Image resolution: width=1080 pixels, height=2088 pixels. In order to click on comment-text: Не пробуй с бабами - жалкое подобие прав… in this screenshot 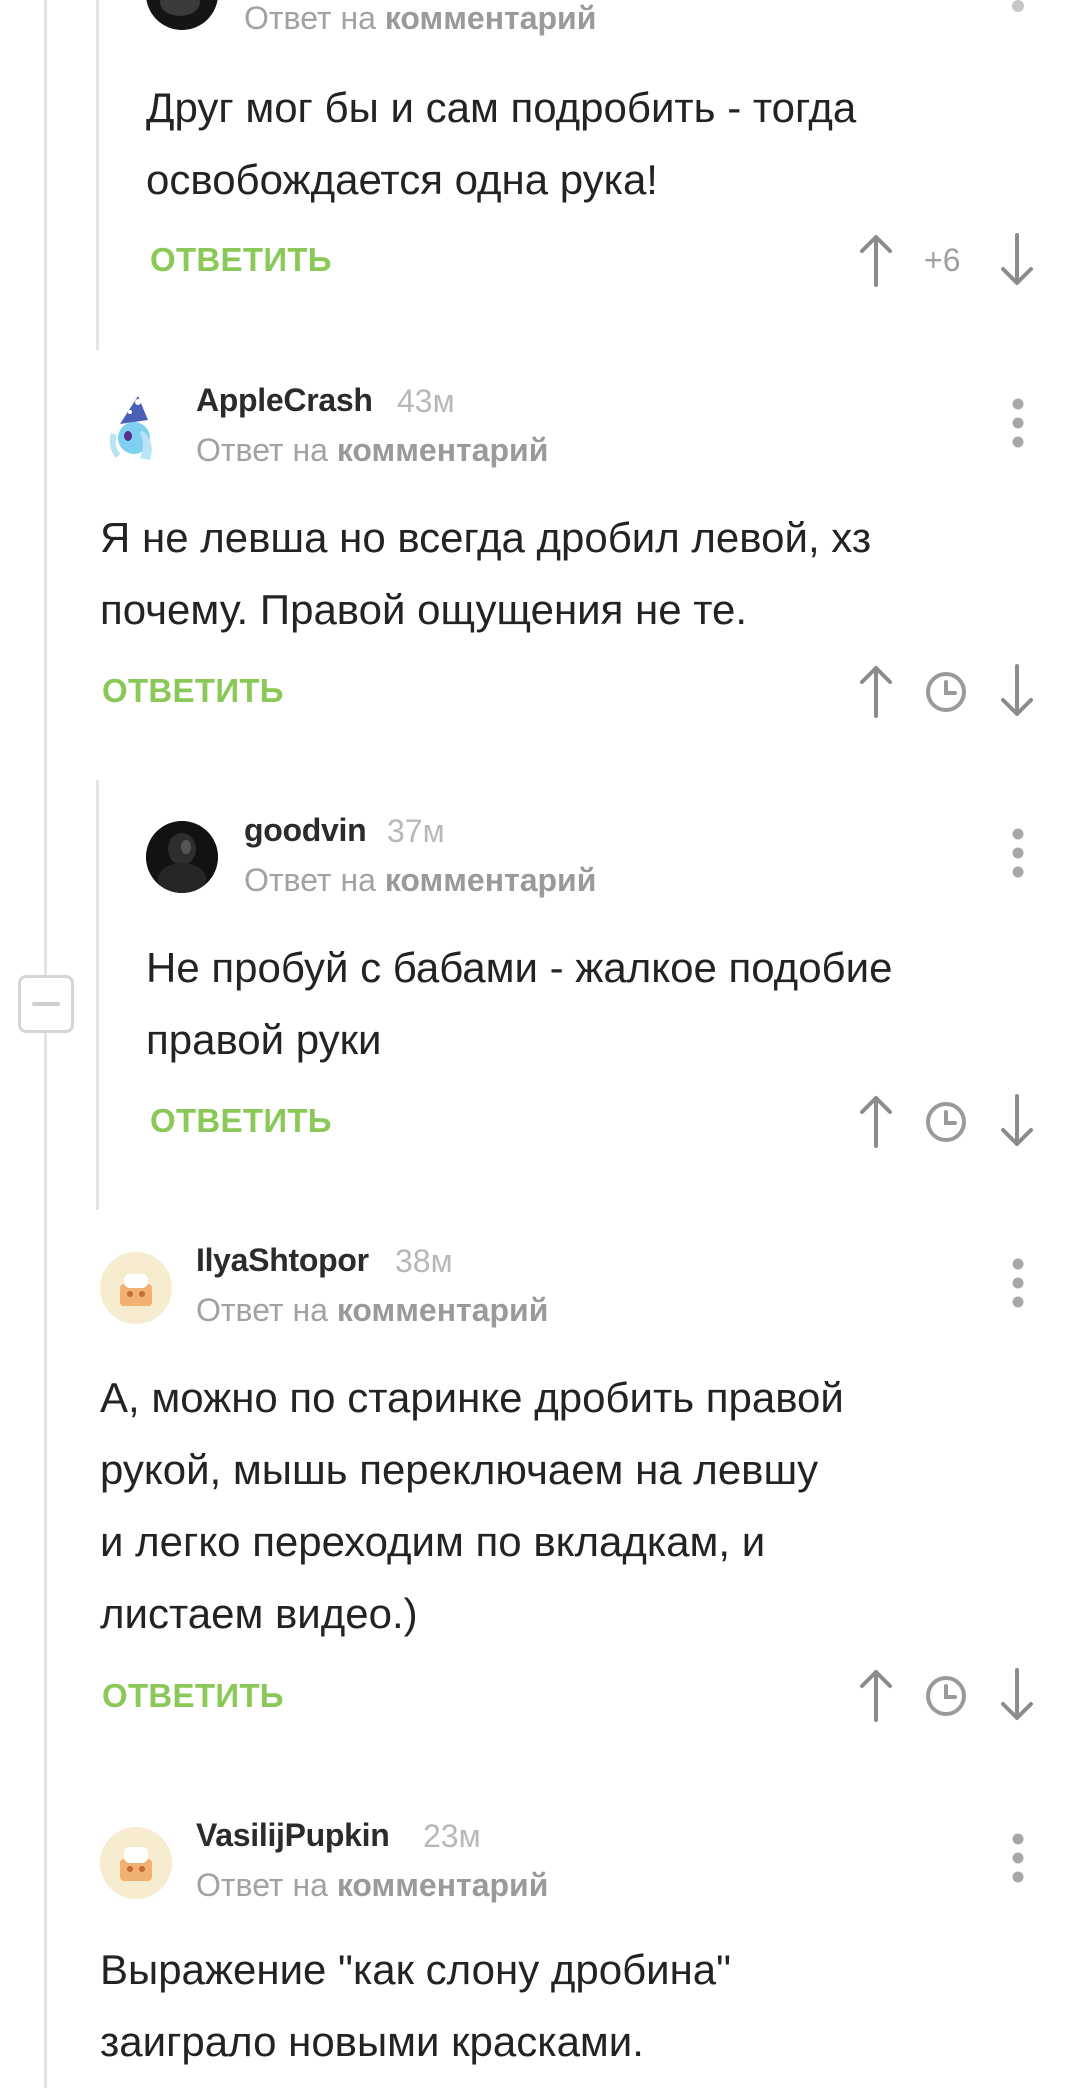, I will do `click(519, 1003)`.